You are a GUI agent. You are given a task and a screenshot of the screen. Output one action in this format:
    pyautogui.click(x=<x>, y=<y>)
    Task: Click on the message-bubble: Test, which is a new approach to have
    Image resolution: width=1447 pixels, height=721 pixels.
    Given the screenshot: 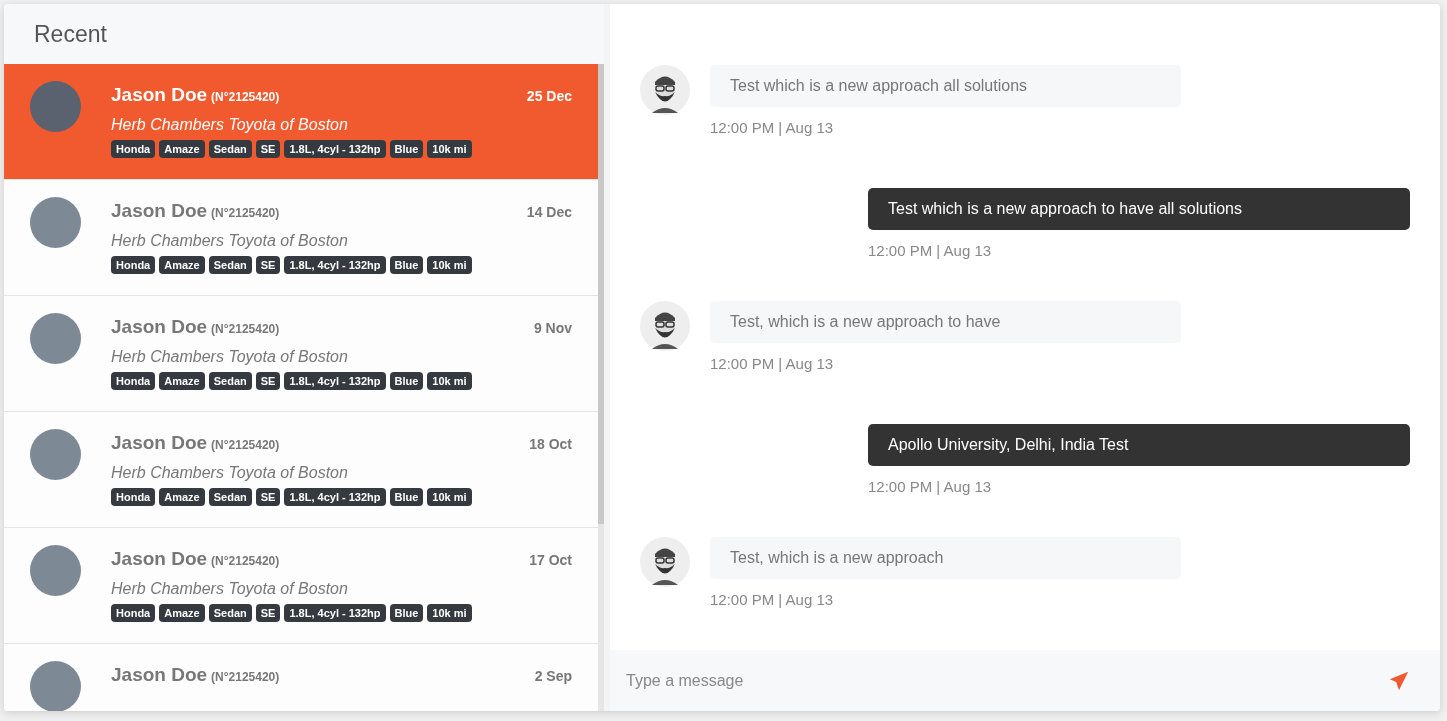 What is the action you would take?
    pyautogui.click(x=945, y=322)
    